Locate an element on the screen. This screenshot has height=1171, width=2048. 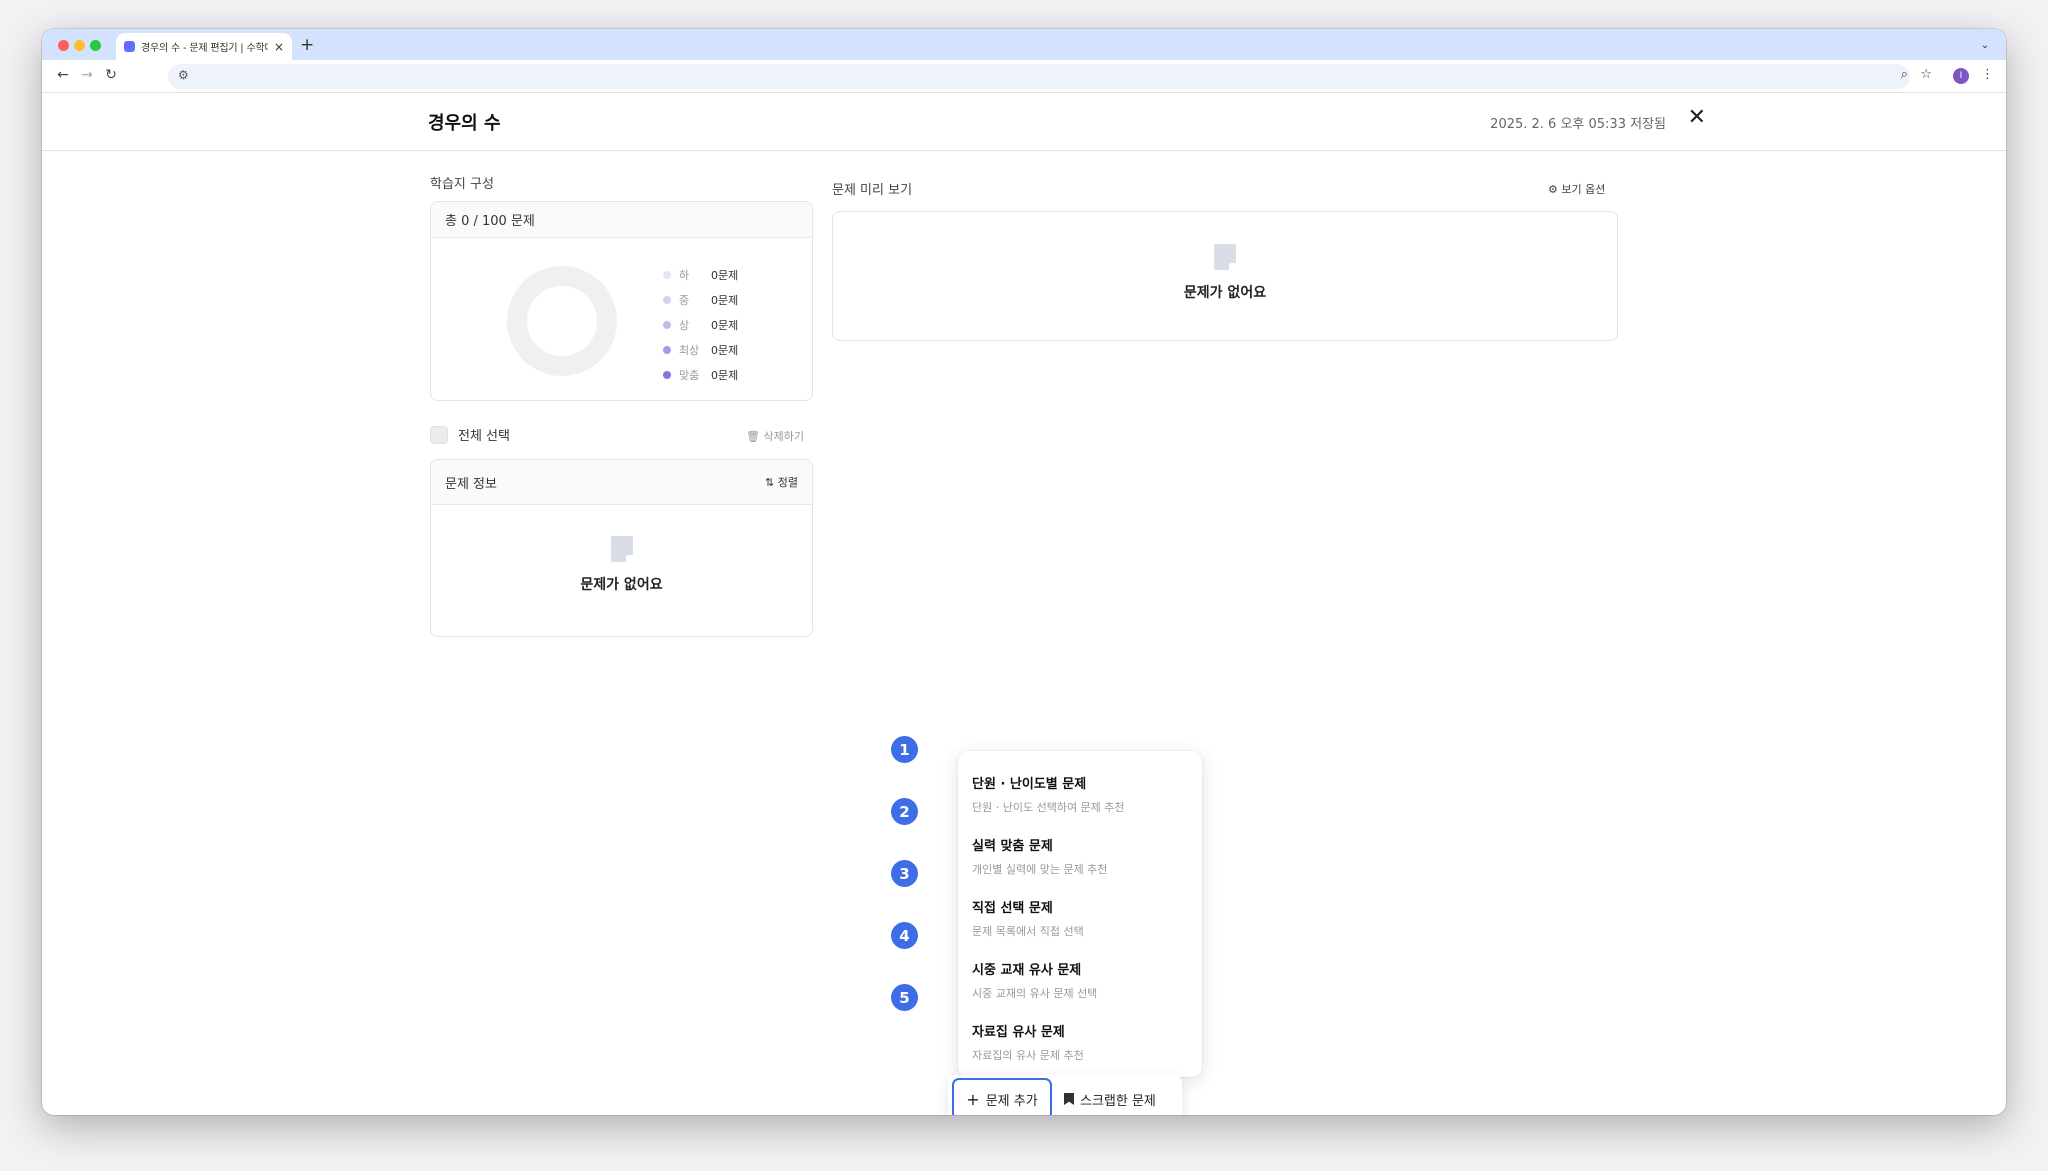
step-badge-5: 5 is located at coordinates (904, 997).